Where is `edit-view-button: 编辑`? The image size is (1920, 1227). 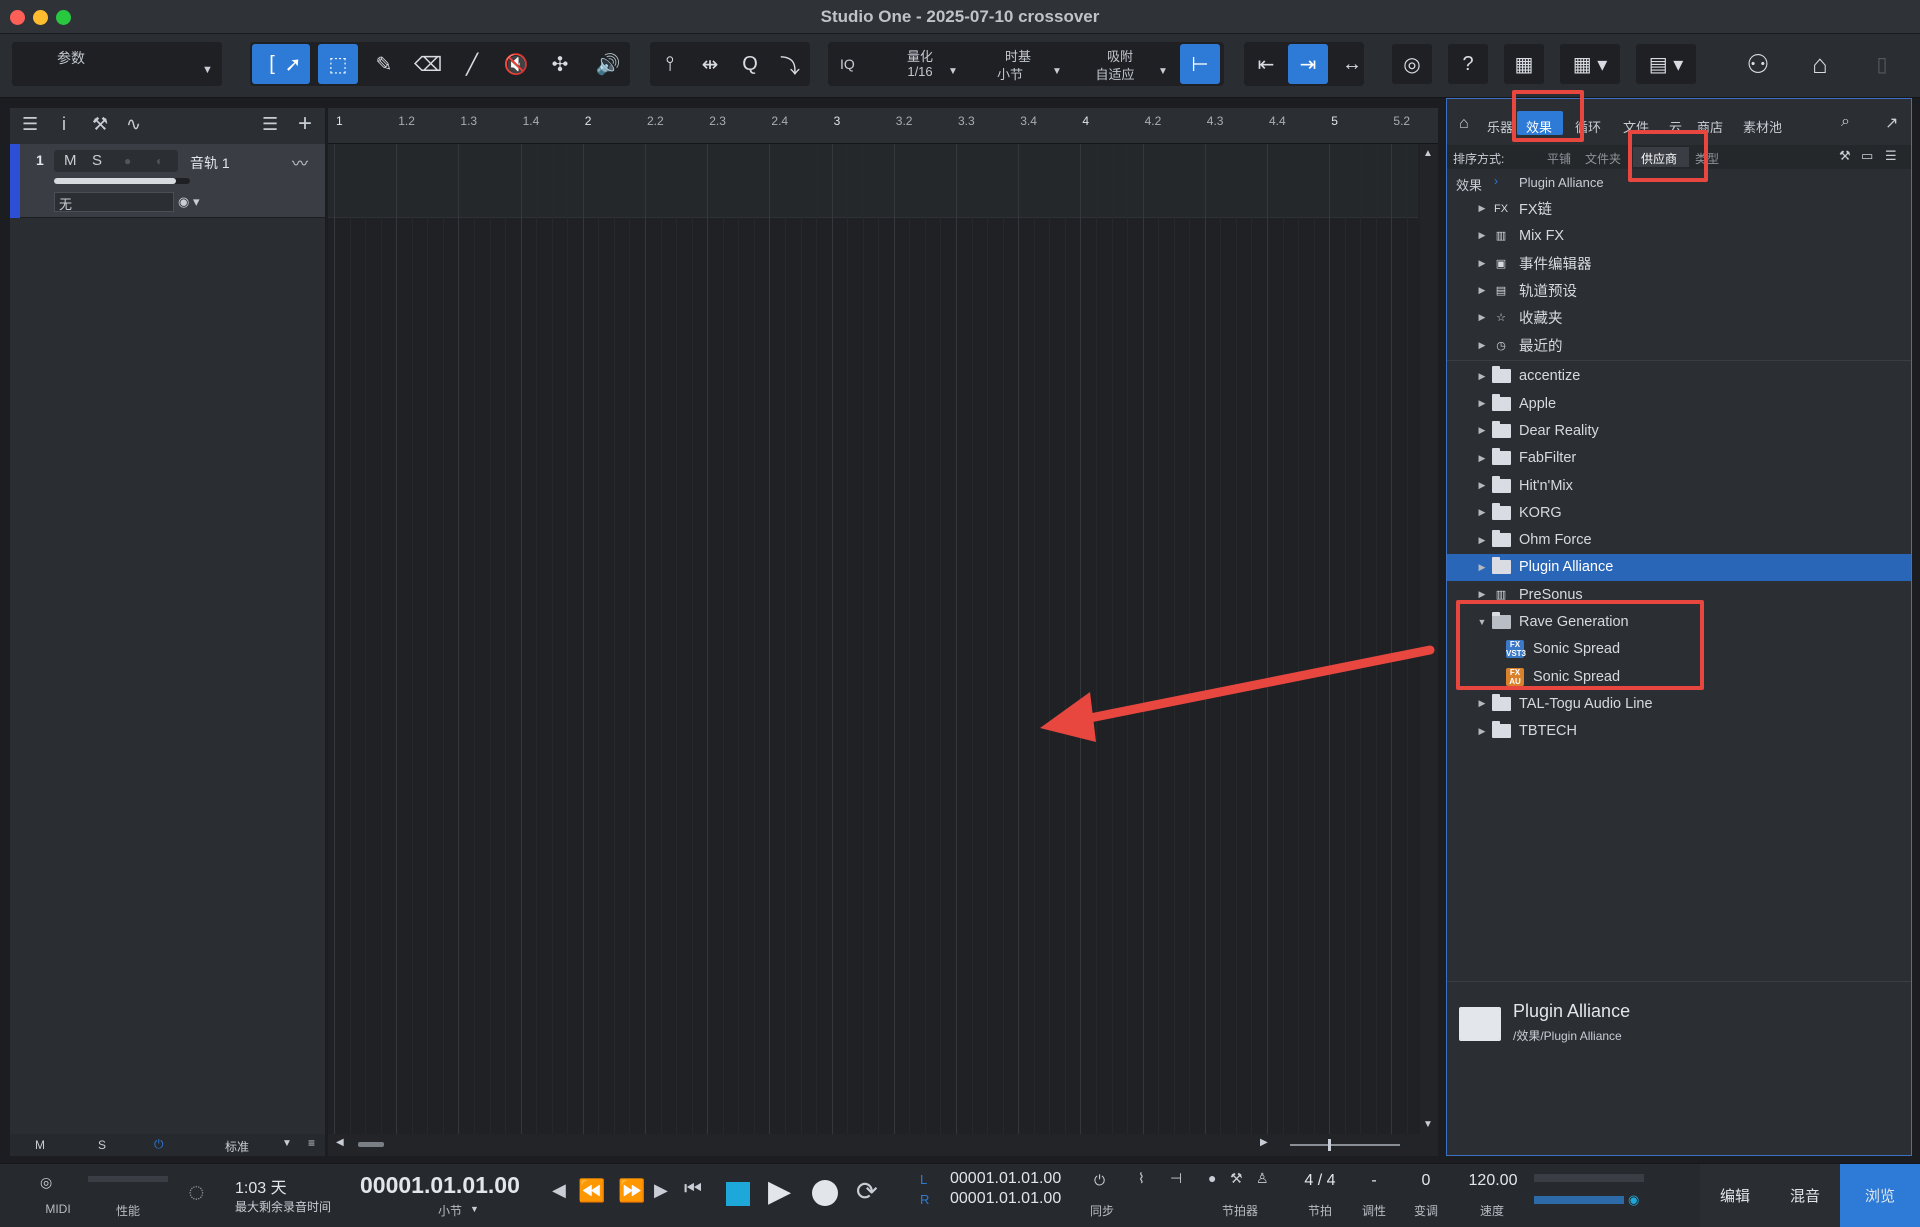 edit-view-button: 编辑 is located at coordinates (1735, 1195).